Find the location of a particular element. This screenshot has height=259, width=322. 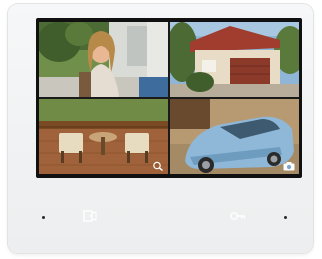

indicator-dot-left is located at coordinates (43, 217).